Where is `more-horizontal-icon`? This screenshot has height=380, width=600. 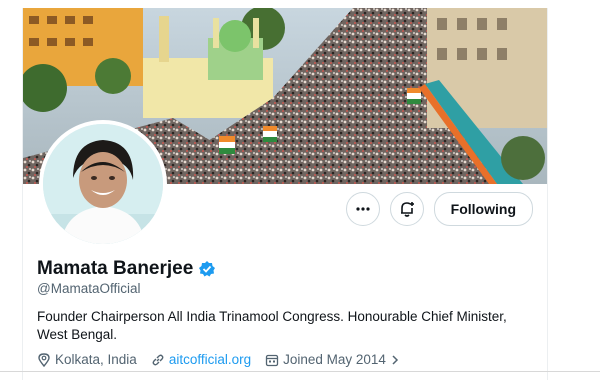
more-horizontal-icon is located at coordinates (363, 209).